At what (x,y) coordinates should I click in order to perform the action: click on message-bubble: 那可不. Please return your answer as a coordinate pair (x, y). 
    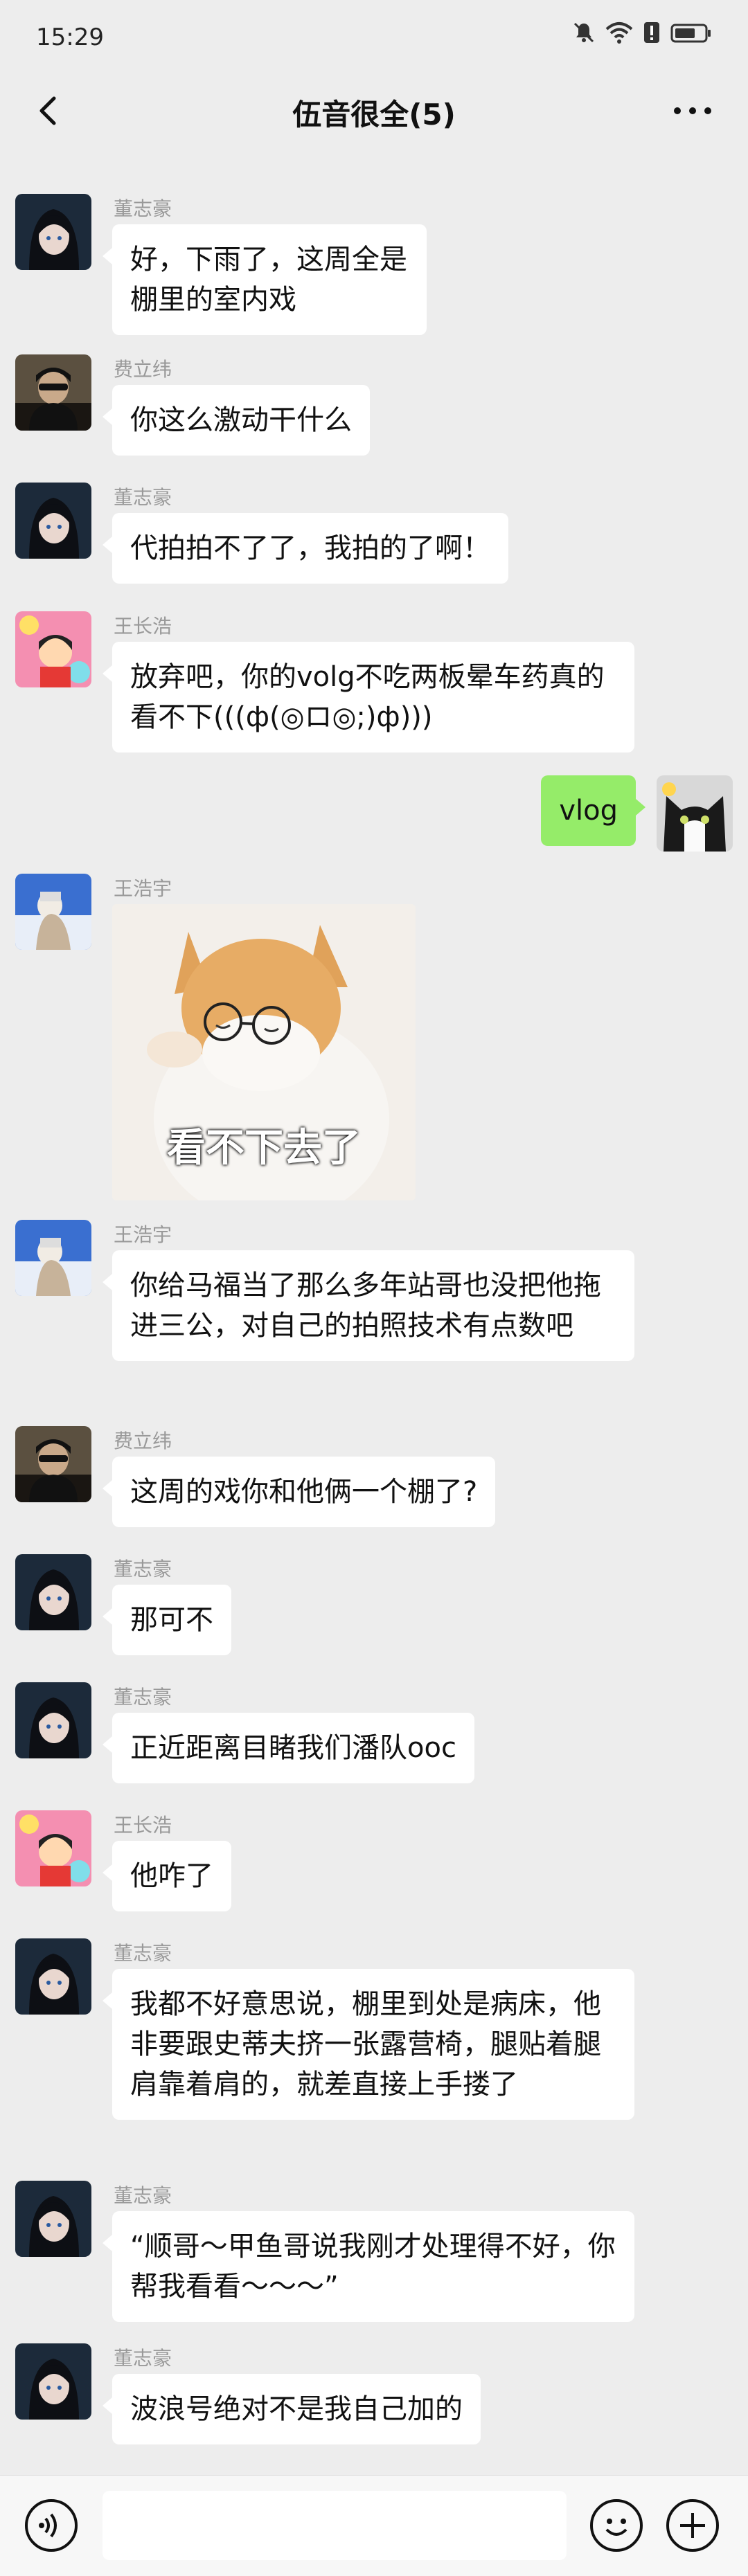
    Looking at the image, I should click on (167, 1620).